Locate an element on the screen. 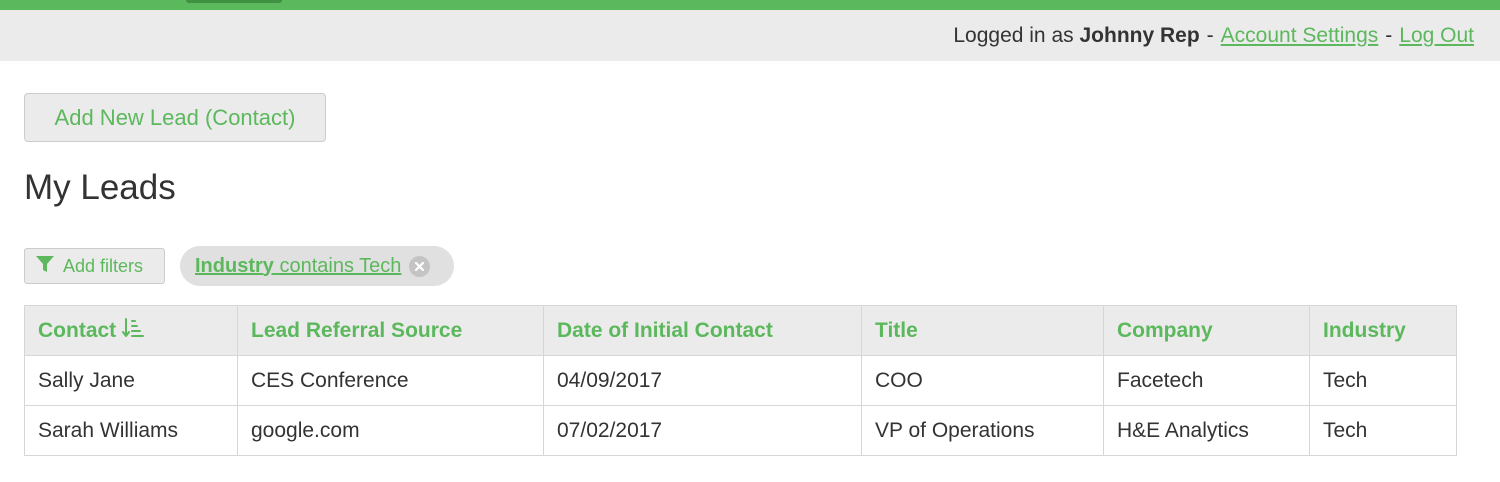 This screenshot has height=482, width=1500. cell-contact: Sarah Williams is located at coordinates (131, 430).